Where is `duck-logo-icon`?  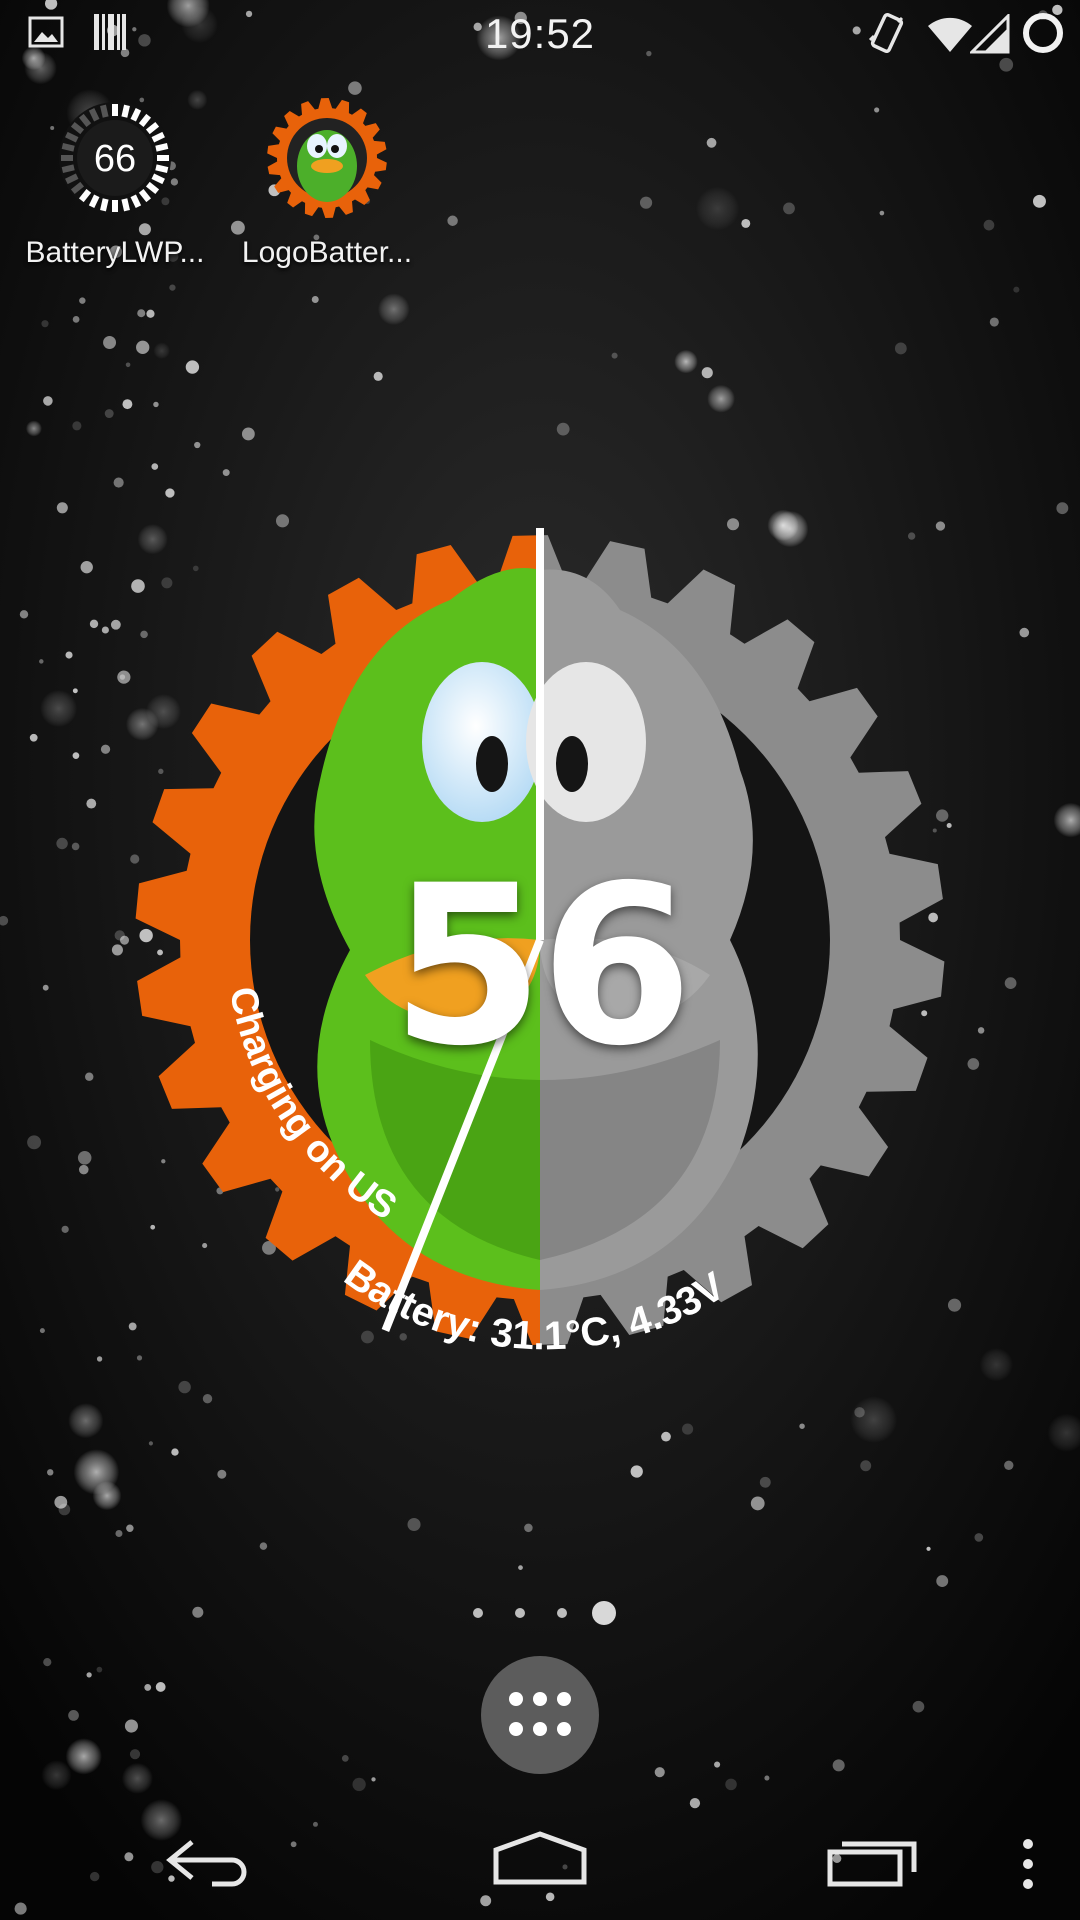
duck-logo-icon is located at coordinates (327, 158).